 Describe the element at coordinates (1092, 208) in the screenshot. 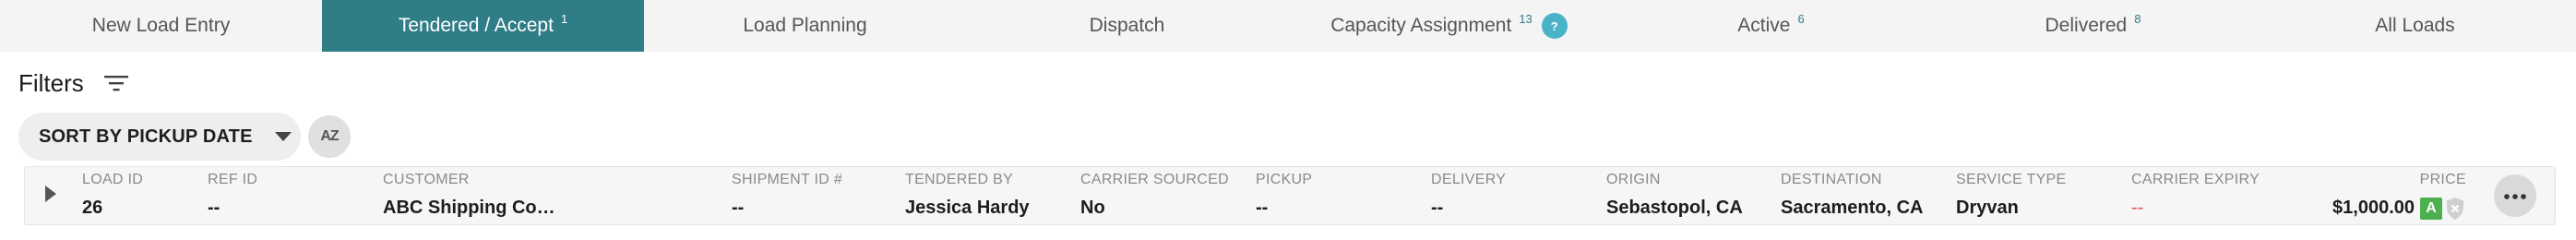

I see `carrier-sourced-value: No` at that location.